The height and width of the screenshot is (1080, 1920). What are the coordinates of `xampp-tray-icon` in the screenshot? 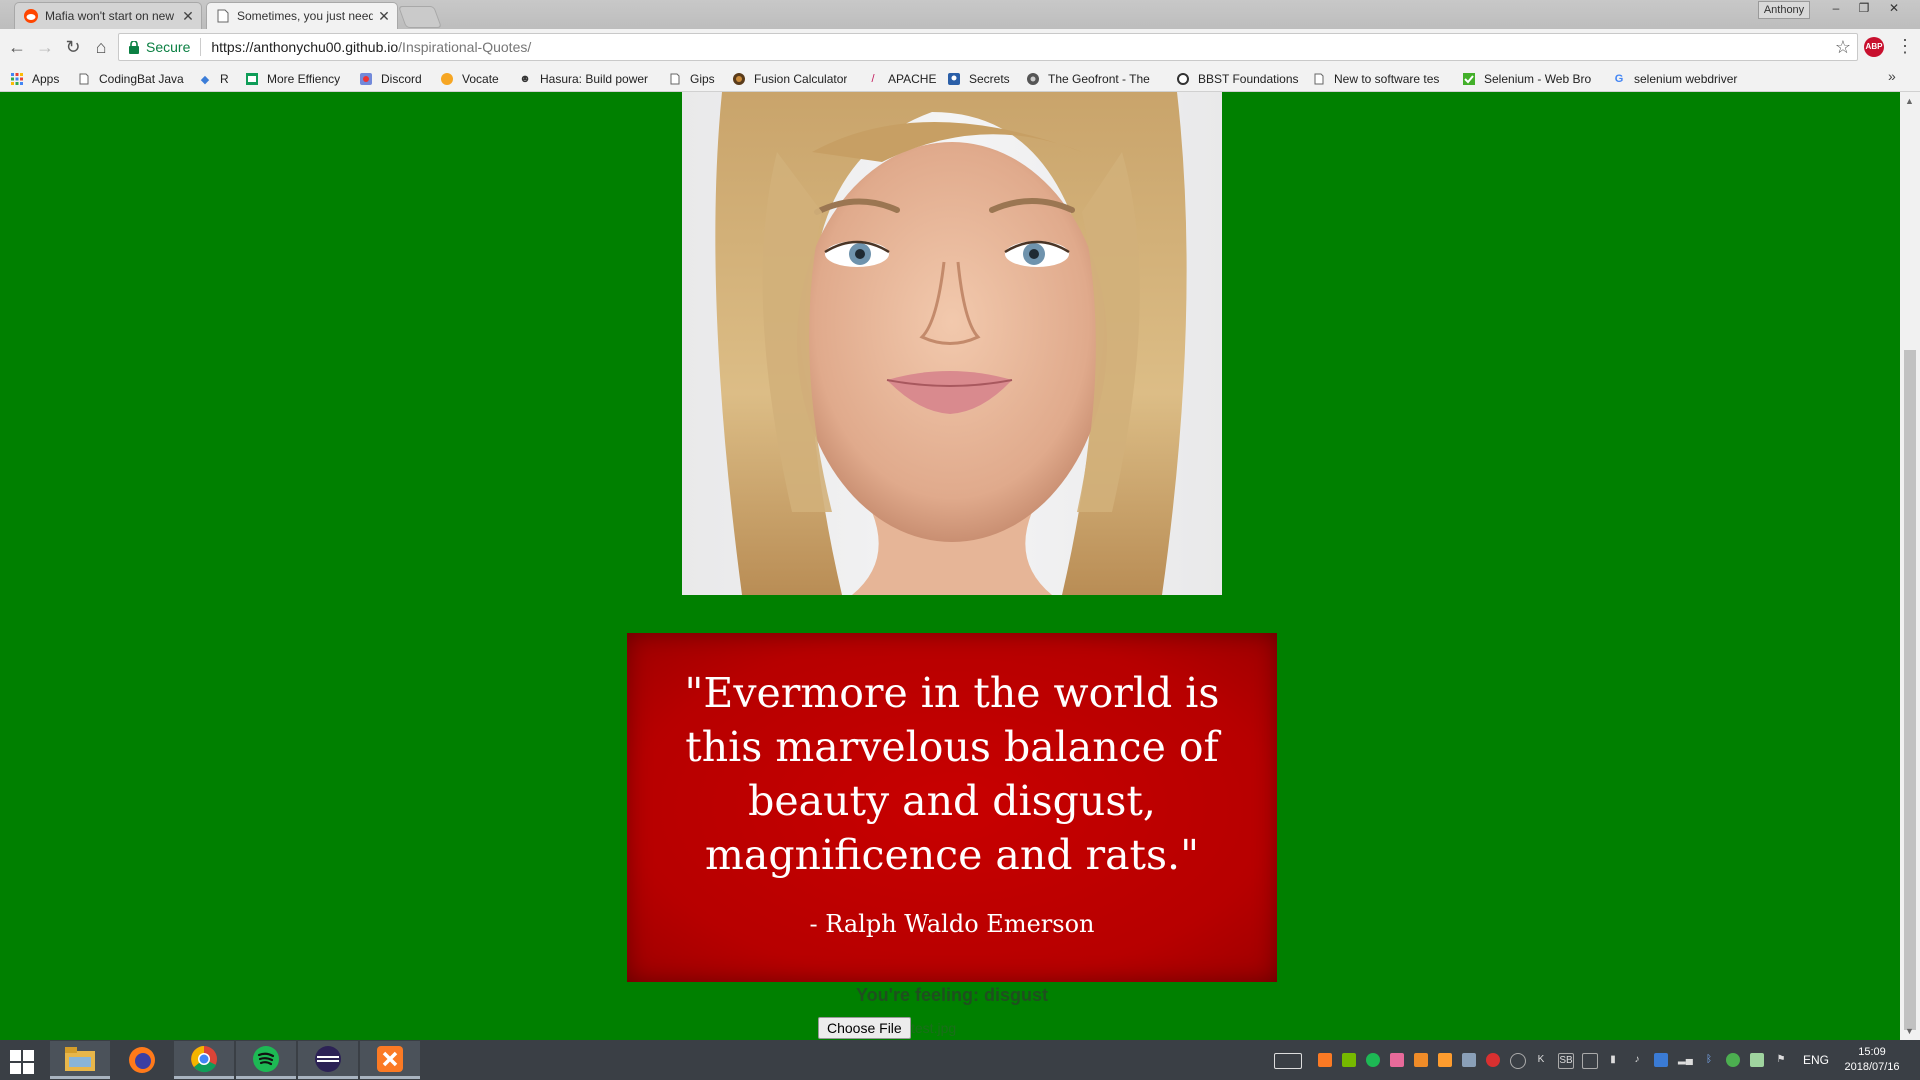 It's located at (1325, 1060).